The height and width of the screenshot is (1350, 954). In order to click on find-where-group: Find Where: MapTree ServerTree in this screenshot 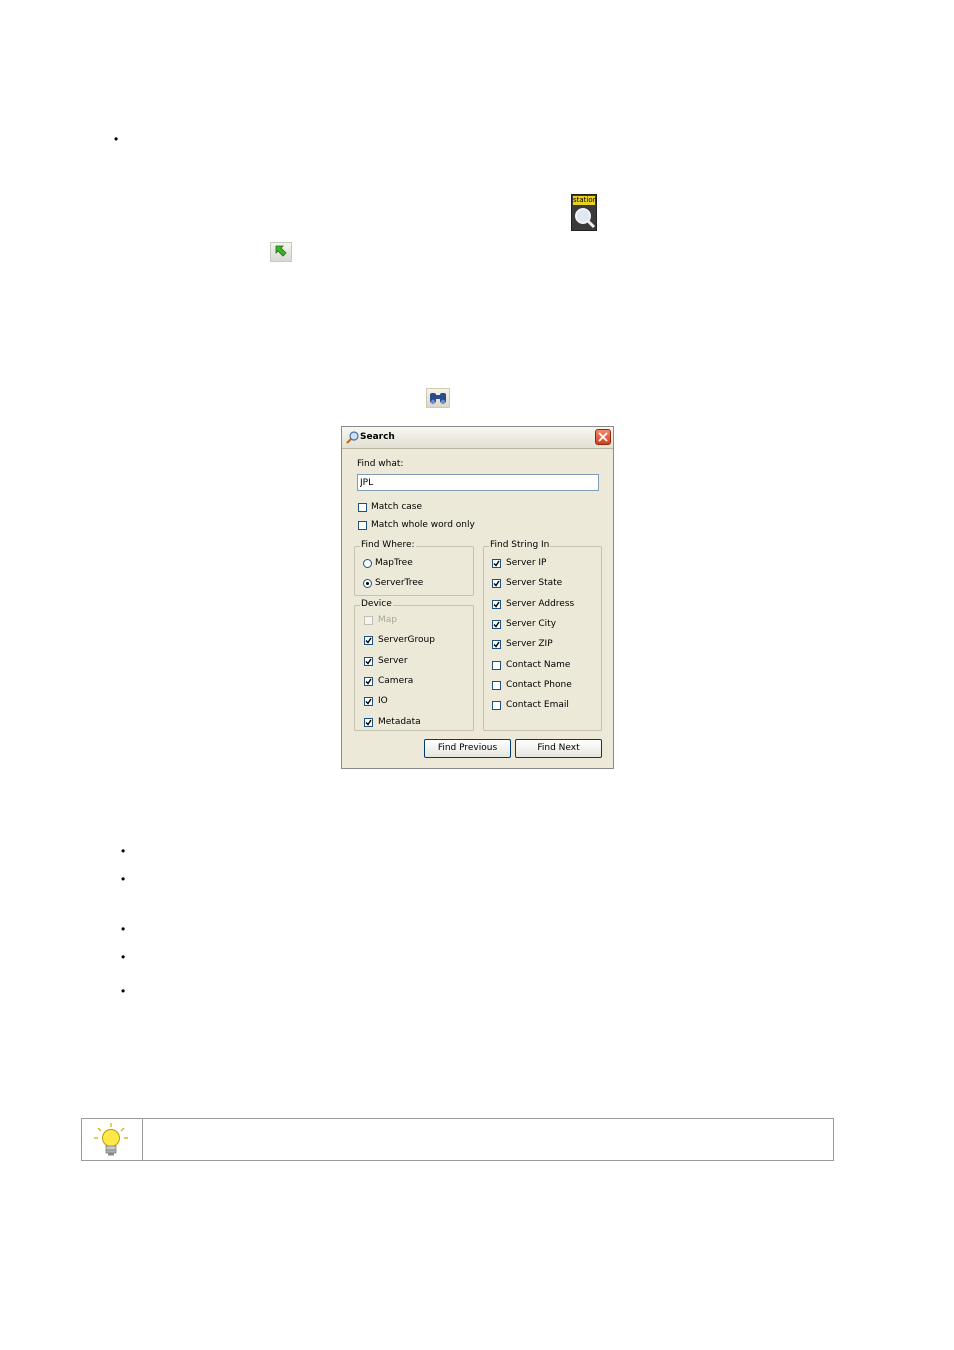, I will do `click(414, 568)`.